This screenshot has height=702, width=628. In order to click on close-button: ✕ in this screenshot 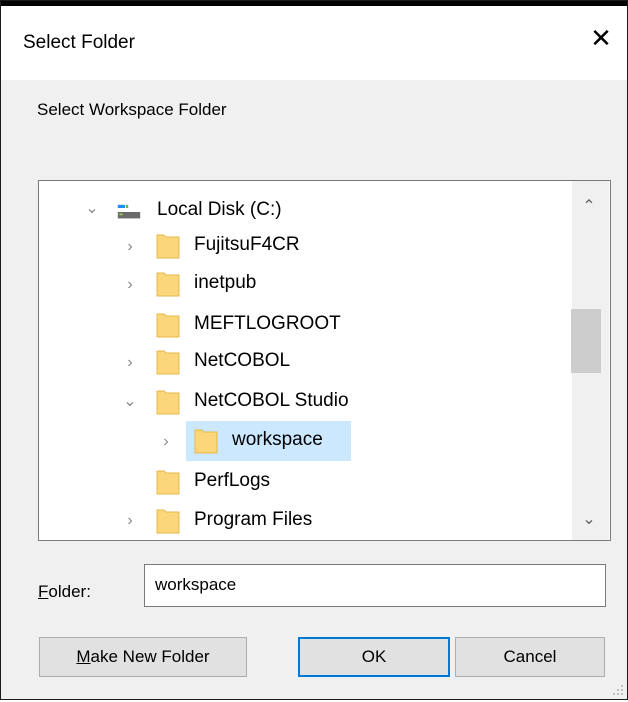, I will do `click(601, 38)`.